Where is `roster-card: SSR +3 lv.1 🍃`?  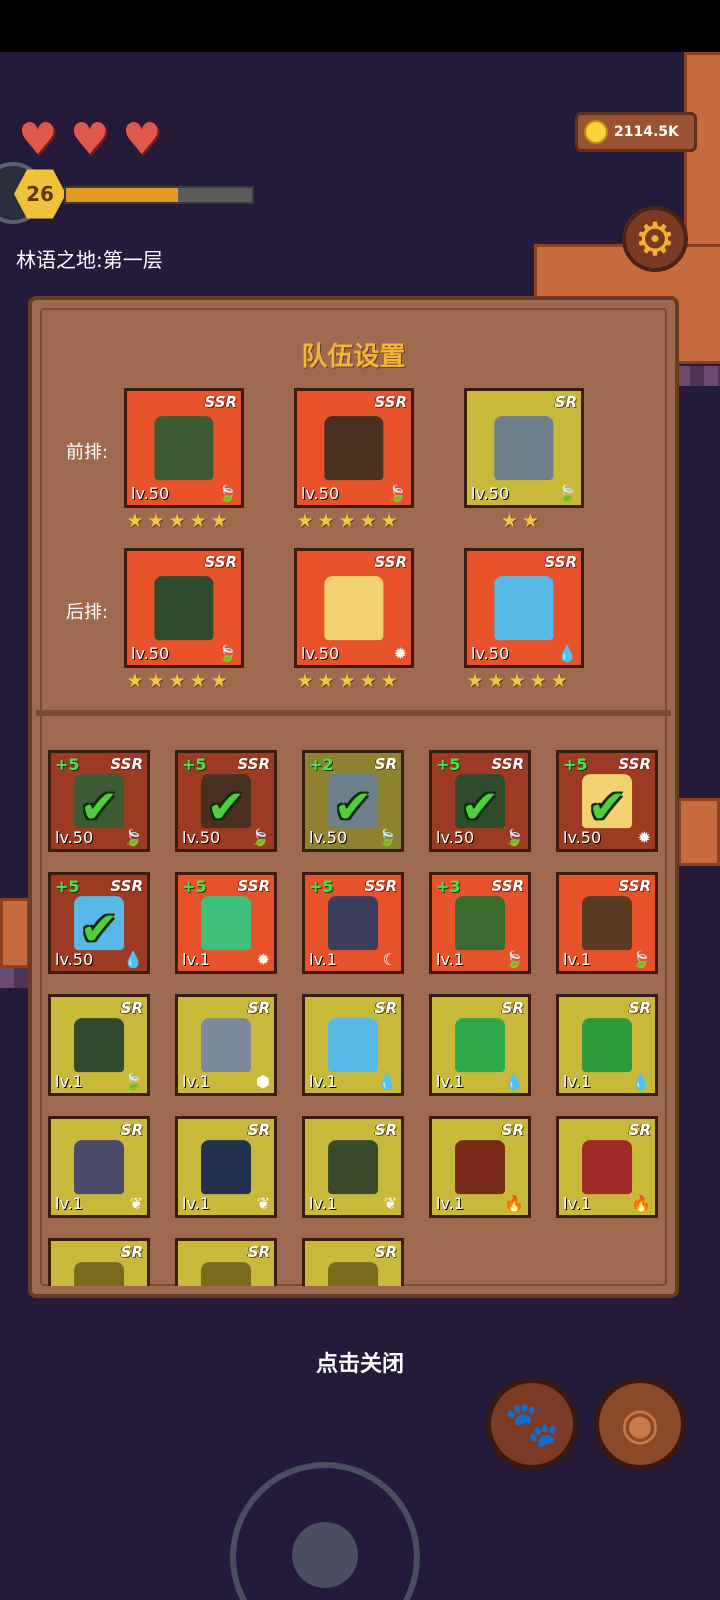
roster-card: SSR +3 lv.1 🍃 is located at coordinates (480, 923).